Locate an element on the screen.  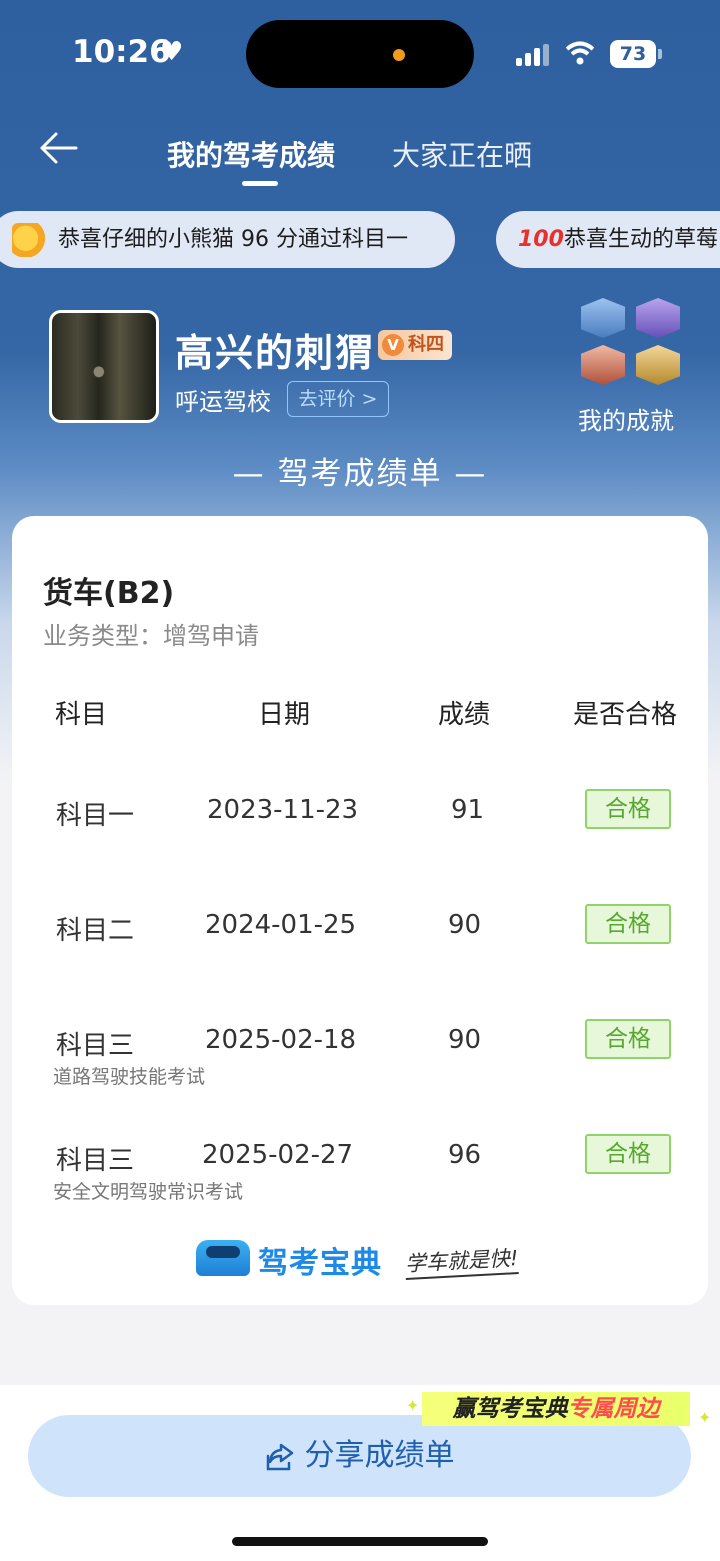
ticker-item: 恭喜仔细的小熊猫 96 分通过科目一 is located at coordinates (227, 239).